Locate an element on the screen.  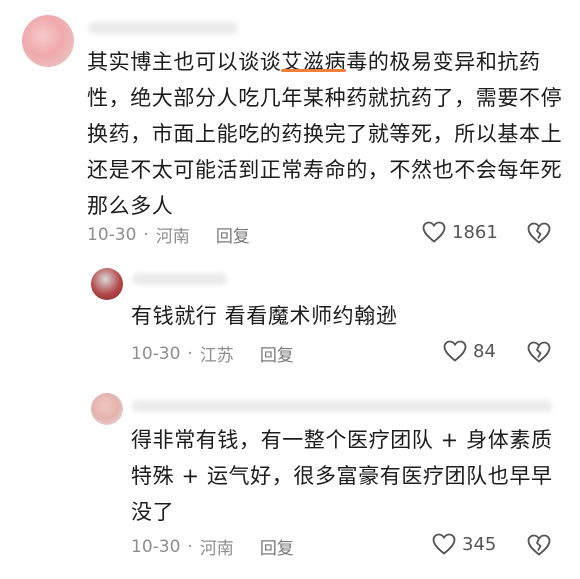
comment-meta: 10-30 · 江苏 回复 is located at coordinates (212, 354).